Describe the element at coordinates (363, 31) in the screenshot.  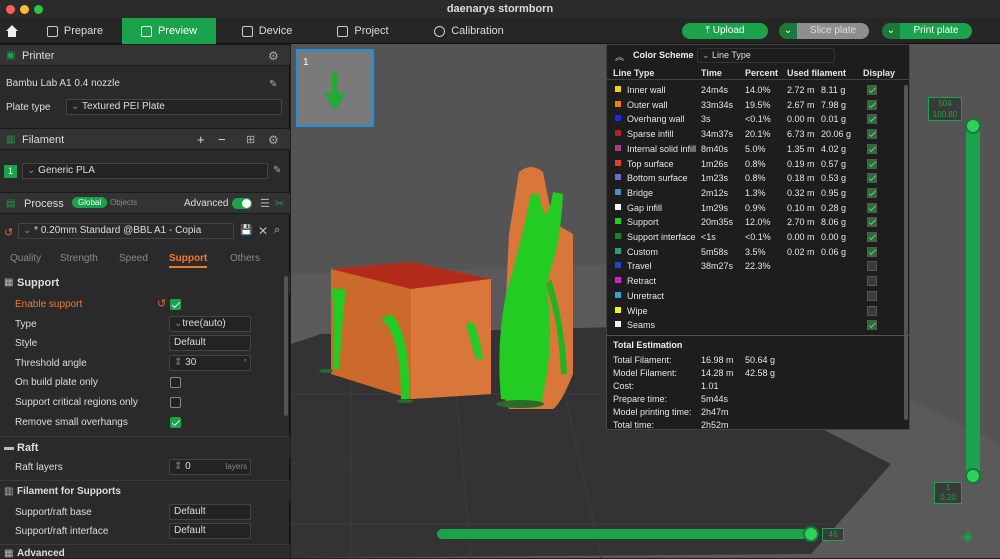
I see `tab-project: Project` at that location.